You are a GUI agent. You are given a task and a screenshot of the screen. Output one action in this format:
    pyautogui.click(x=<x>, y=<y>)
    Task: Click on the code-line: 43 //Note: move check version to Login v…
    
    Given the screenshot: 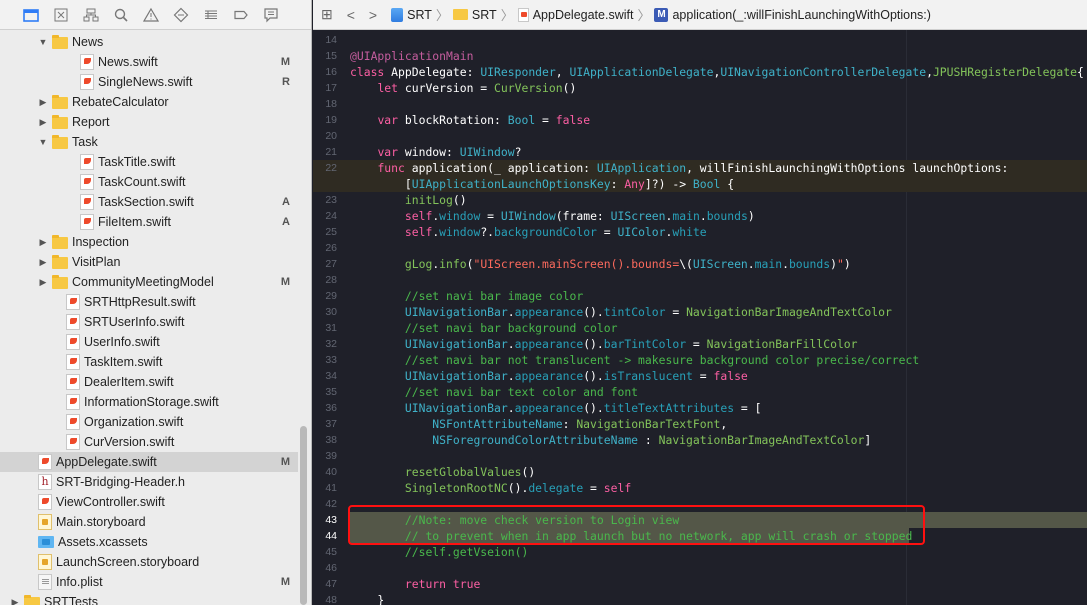 What is the action you would take?
    pyautogui.click(x=700, y=520)
    